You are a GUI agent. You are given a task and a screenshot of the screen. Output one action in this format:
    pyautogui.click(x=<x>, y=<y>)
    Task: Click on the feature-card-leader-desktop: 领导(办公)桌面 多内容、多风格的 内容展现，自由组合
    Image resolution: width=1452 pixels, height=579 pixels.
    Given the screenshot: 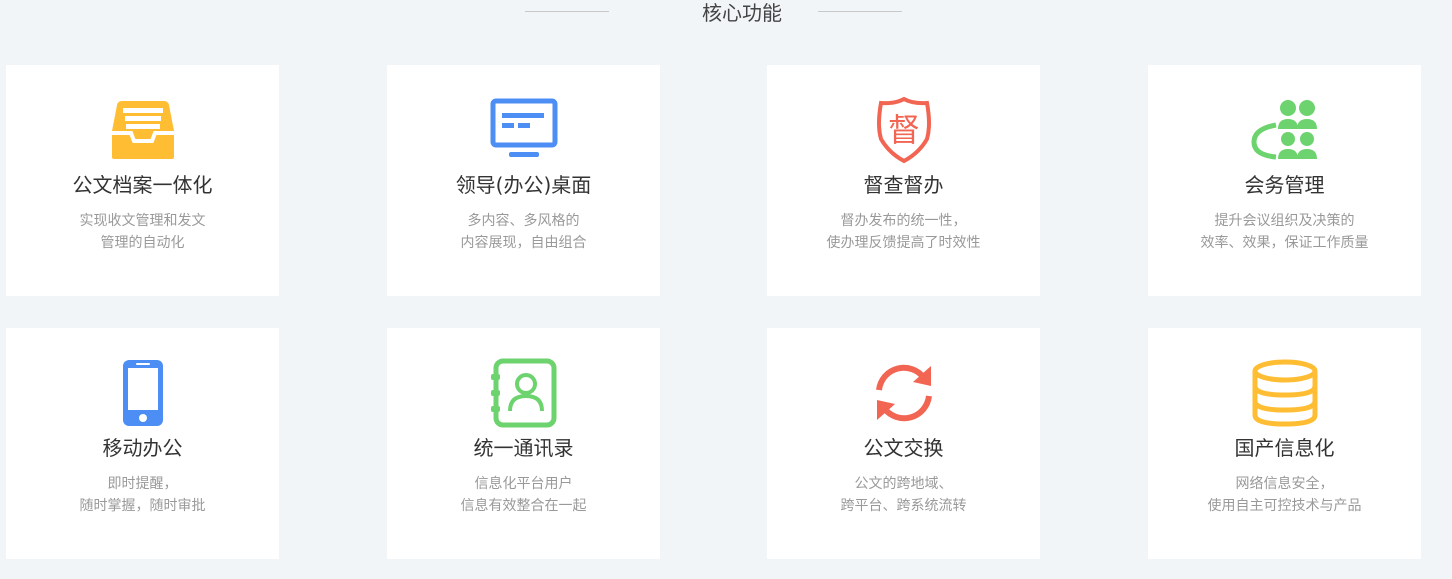 What is the action you would take?
    pyautogui.click(x=523, y=180)
    